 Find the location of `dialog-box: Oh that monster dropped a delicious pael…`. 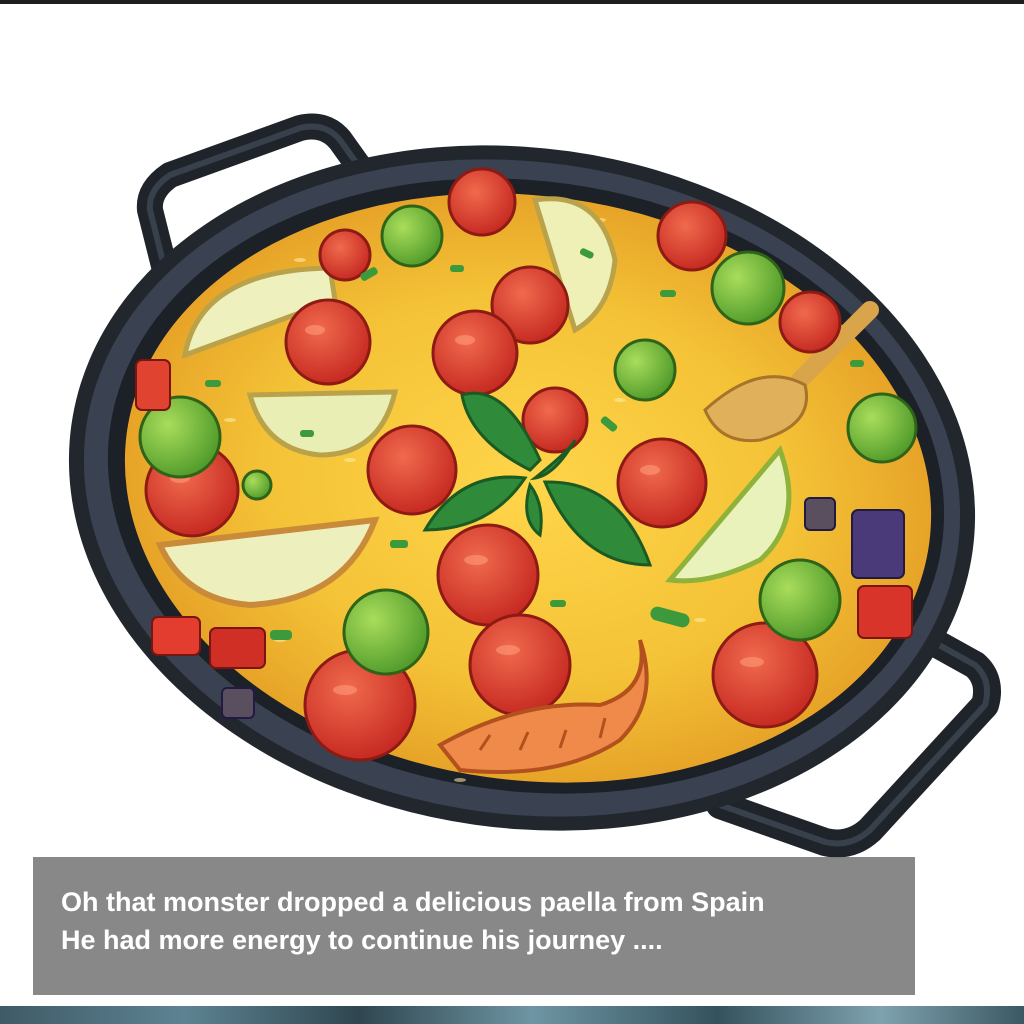

dialog-box: Oh that monster dropped a delicious pael… is located at coordinates (474, 926).